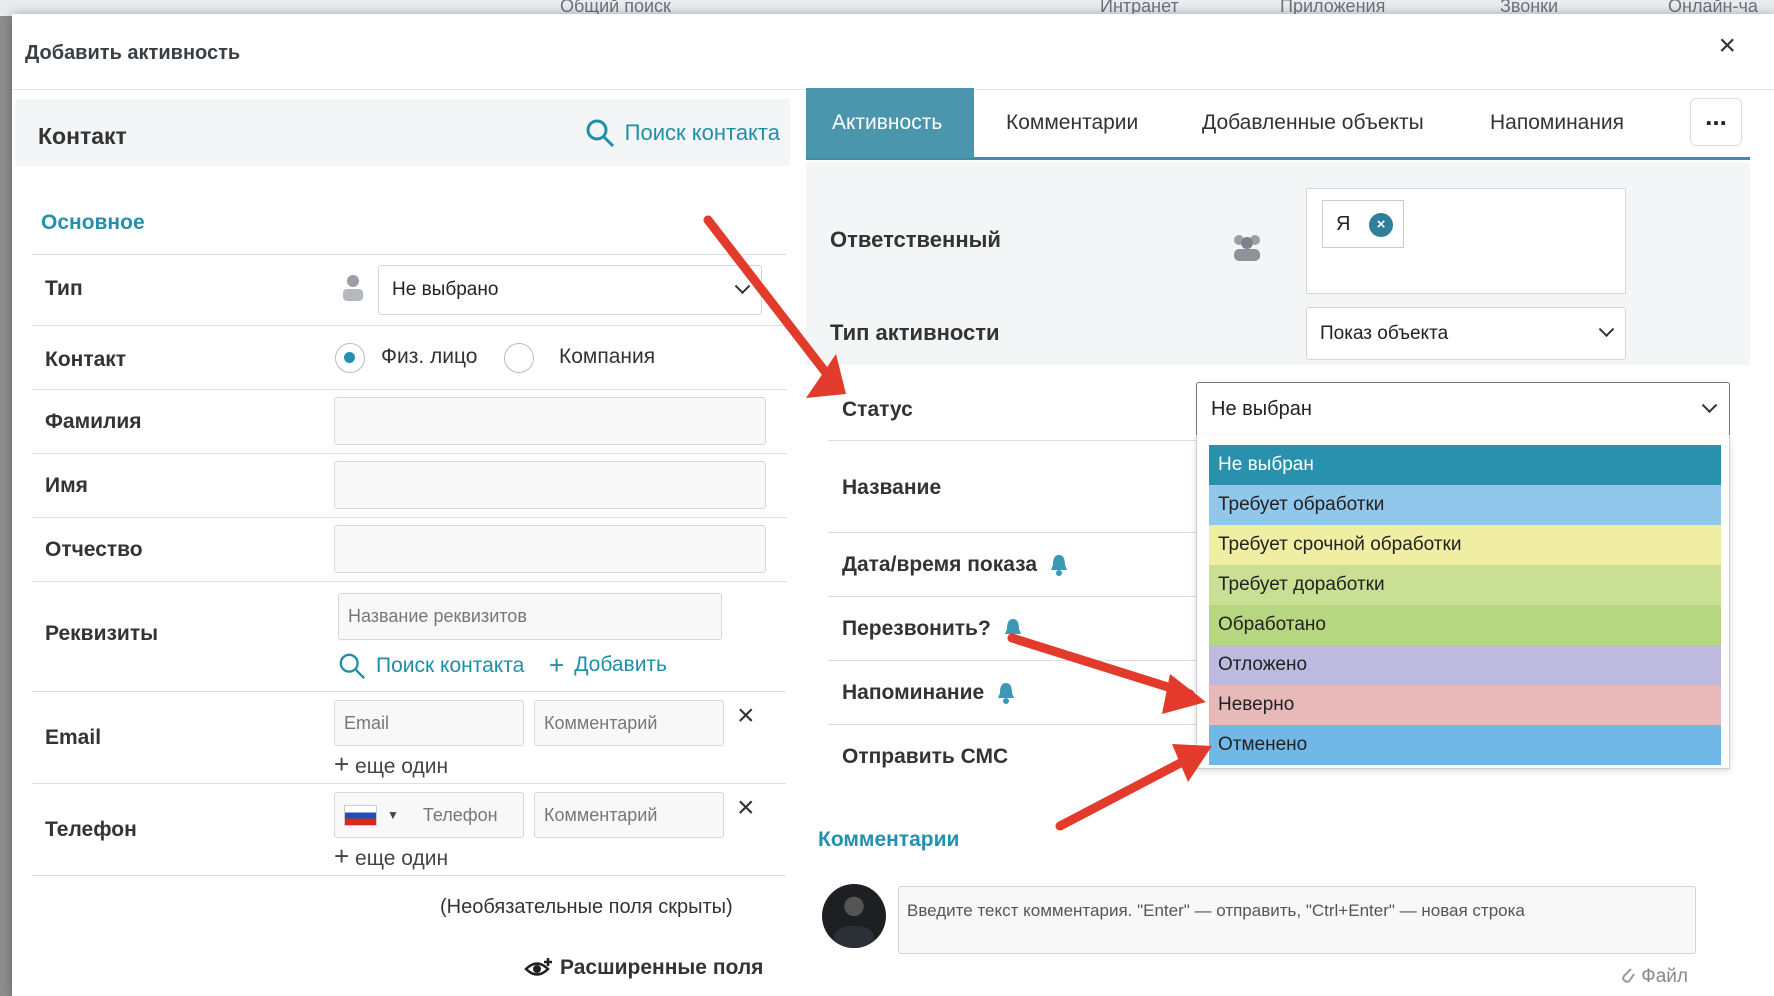 Image resolution: width=1774 pixels, height=996 pixels. Describe the element at coordinates (1727, 46) in the screenshot. I see `close-icon: ×` at that location.